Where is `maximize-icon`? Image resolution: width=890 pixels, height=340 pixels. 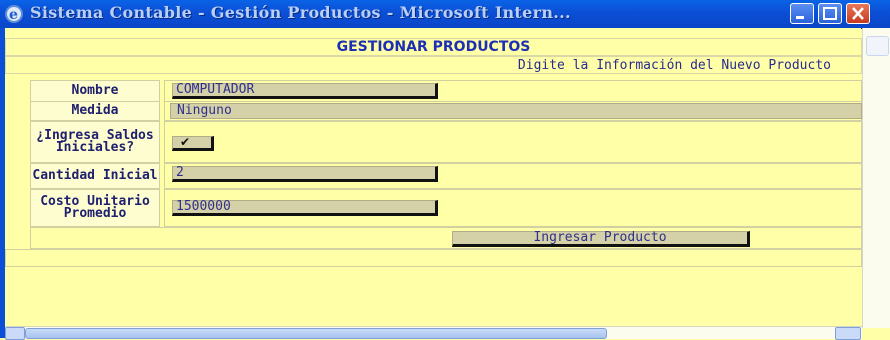 maximize-icon is located at coordinates (830, 13).